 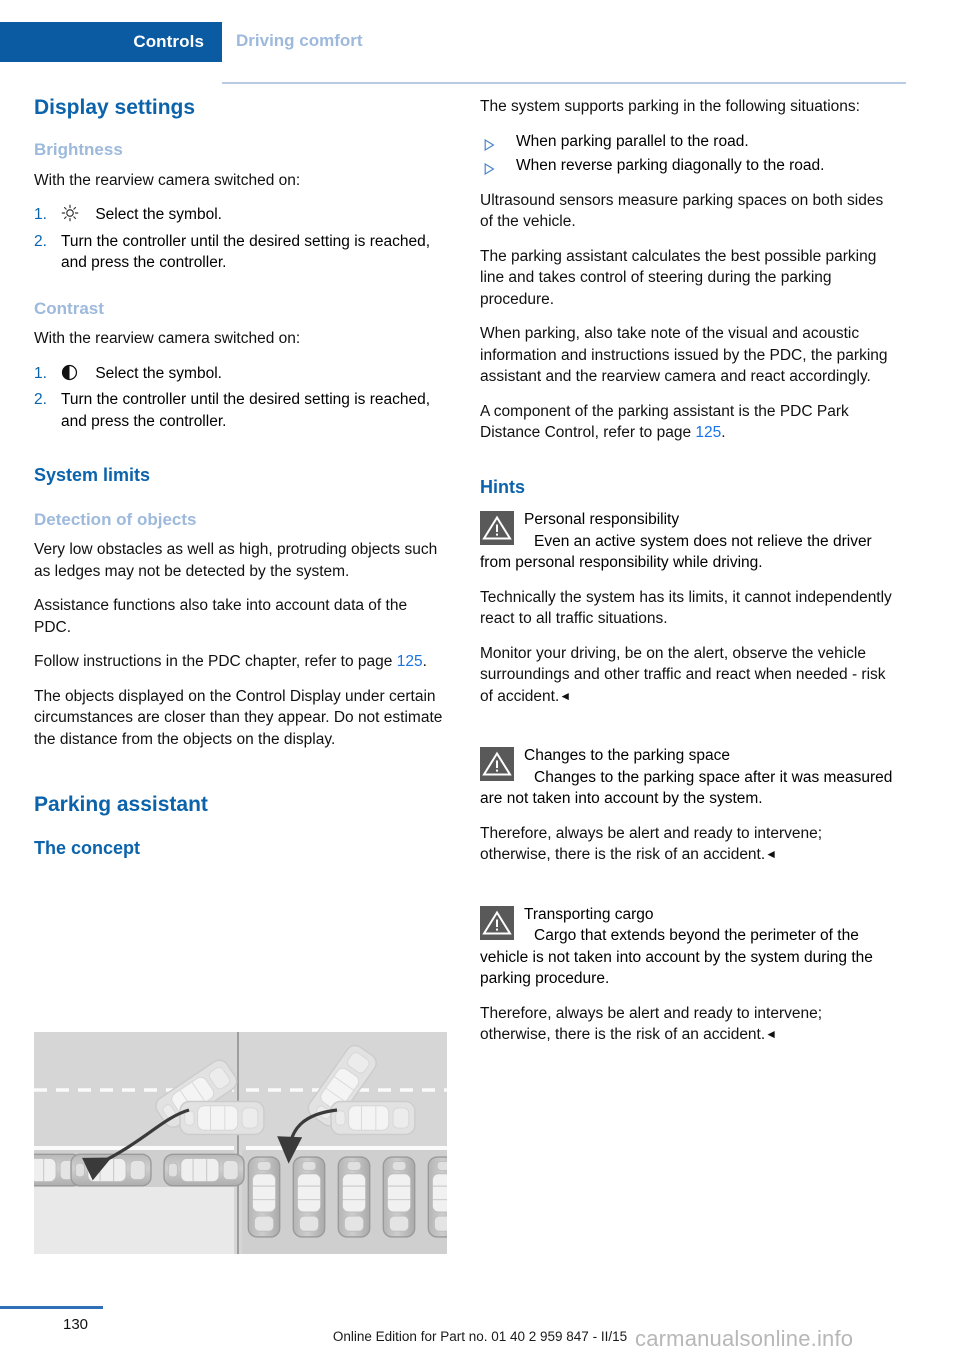 I want to click on heading-parking-assistant: Parking assistant, so click(x=121, y=805).